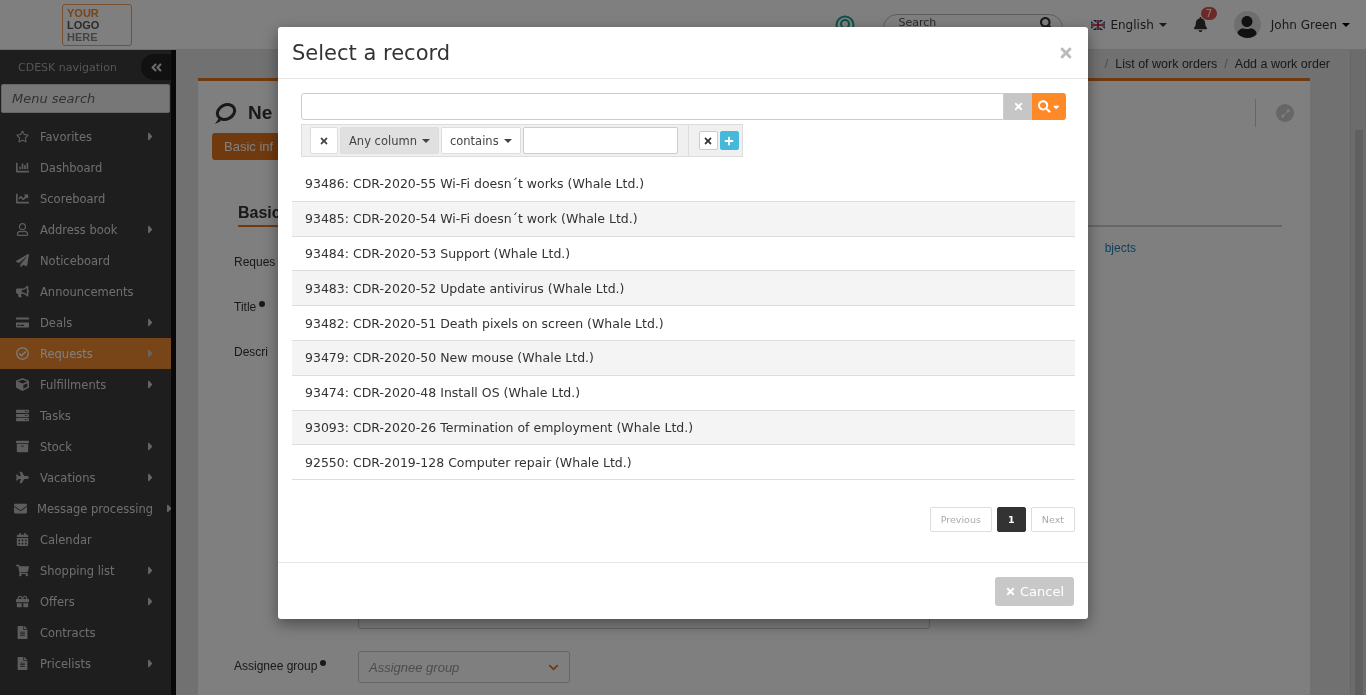 The image size is (1366, 695). I want to click on search-icon, so click(1044, 106).